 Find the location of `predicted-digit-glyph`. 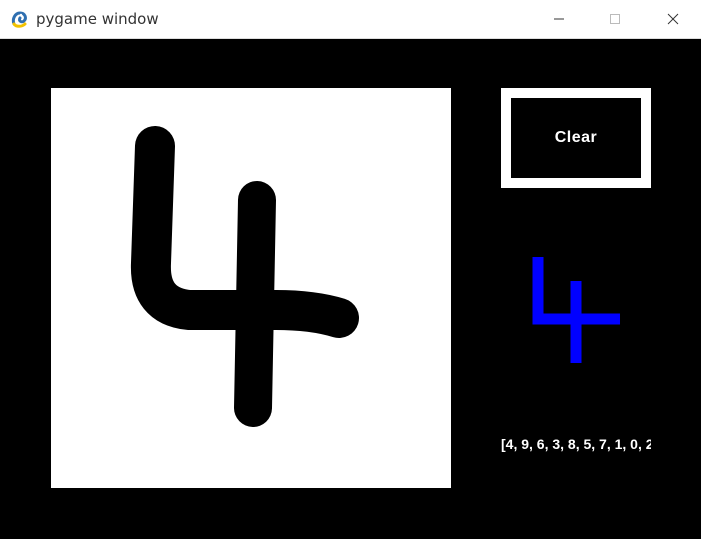

predicted-digit-glyph is located at coordinates (576, 310).